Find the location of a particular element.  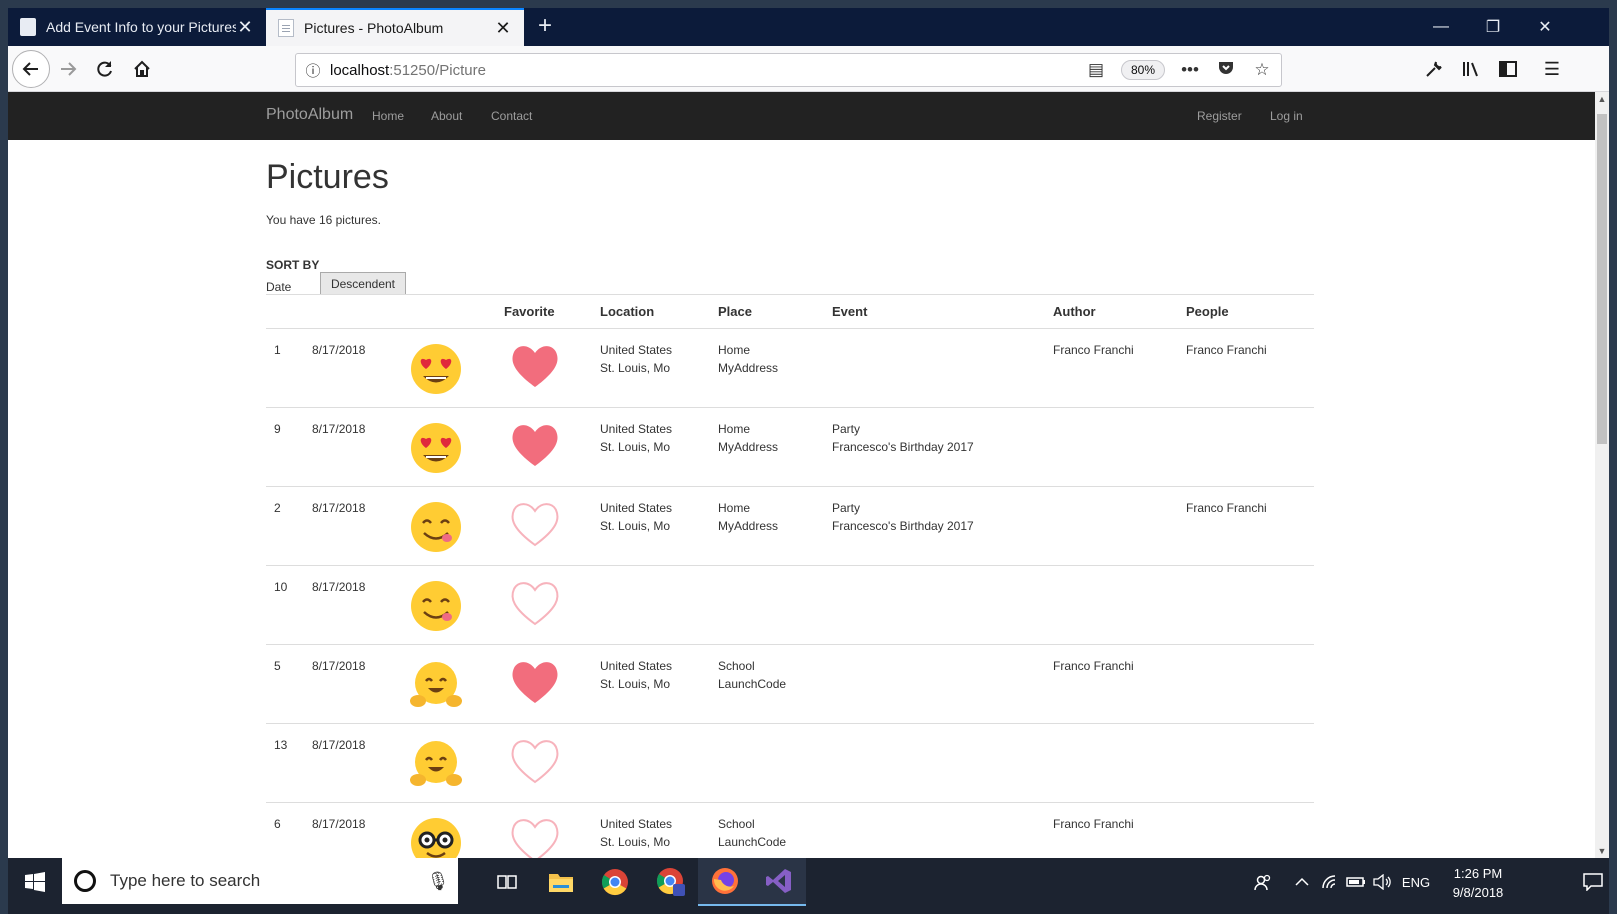

nav-about: About is located at coordinates (446, 116).